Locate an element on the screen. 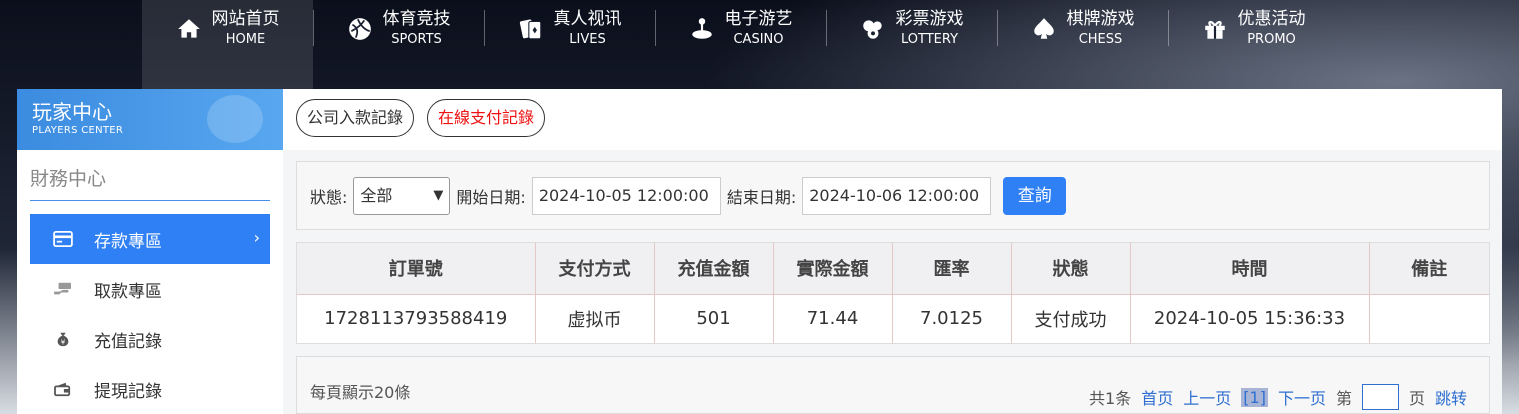 This screenshot has width=1519, height=414. nav-sublabel: PROMO is located at coordinates (1271, 39).